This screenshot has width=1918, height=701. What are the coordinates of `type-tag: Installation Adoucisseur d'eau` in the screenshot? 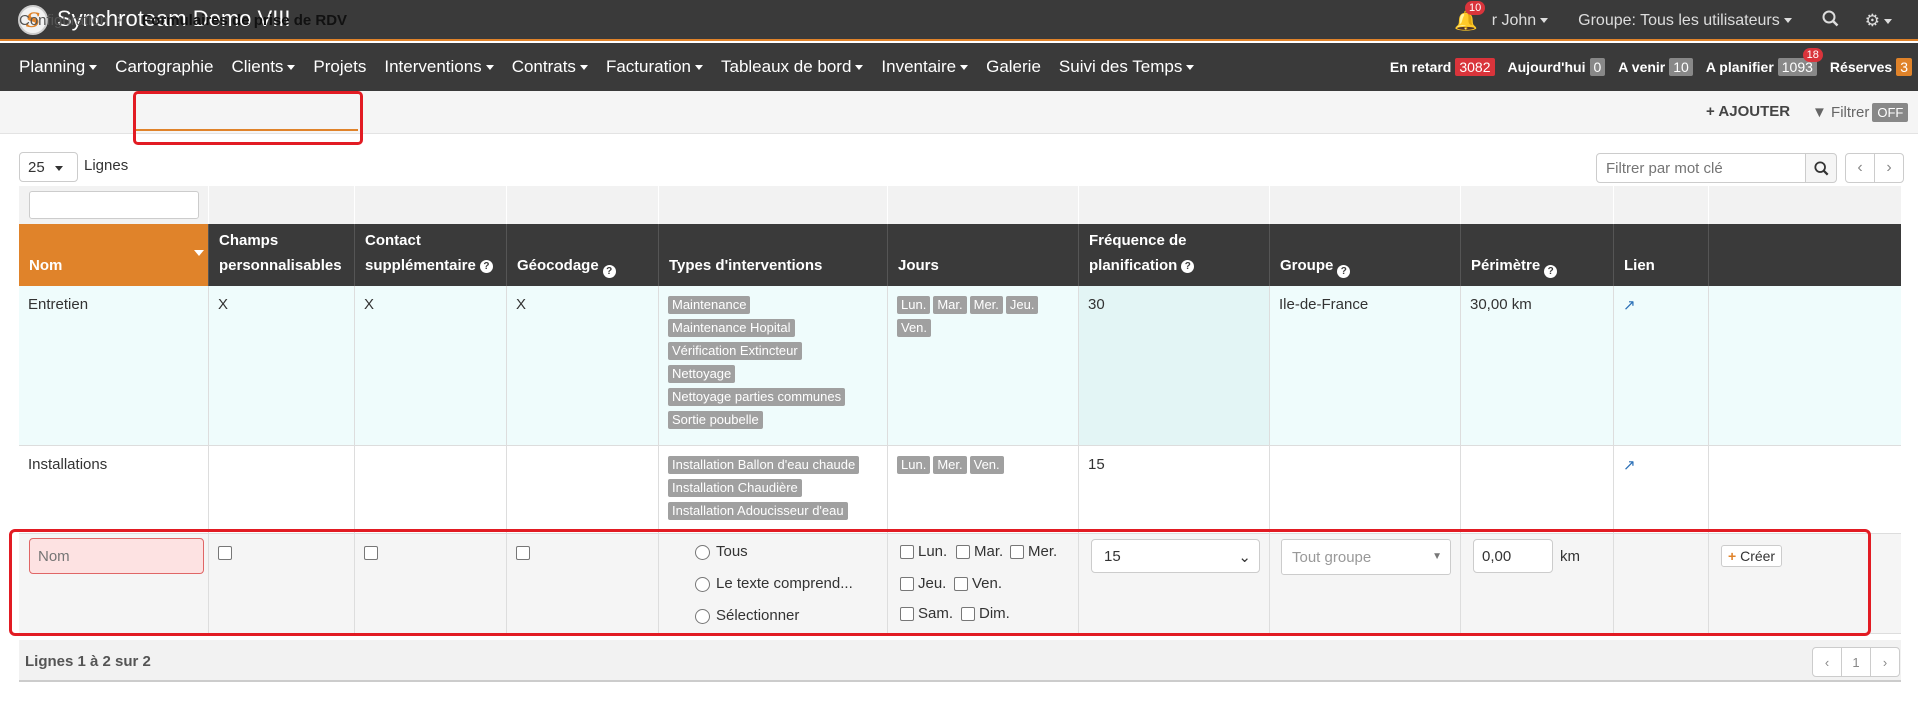 It's located at (758, 511).